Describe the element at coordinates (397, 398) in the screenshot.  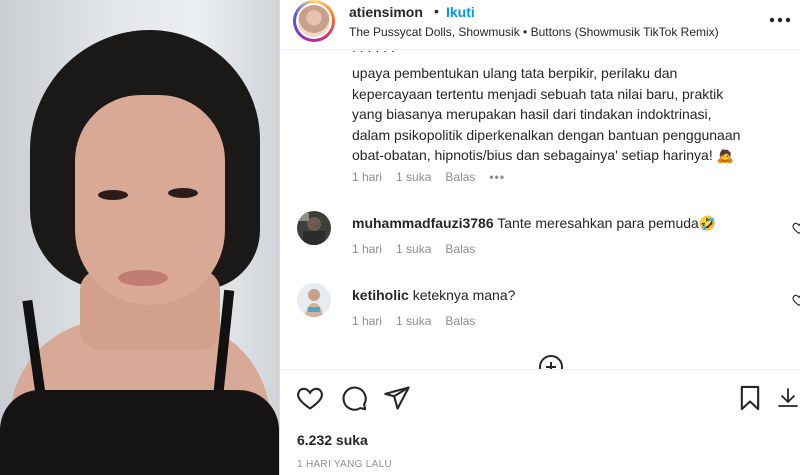
I see `paper-plane-icon` at that location.